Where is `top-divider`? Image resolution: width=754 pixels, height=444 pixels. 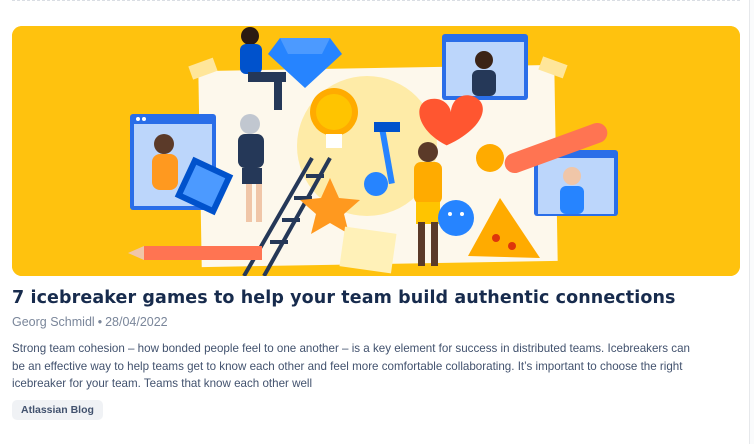
top-divider is located at coordinates (376, 0).